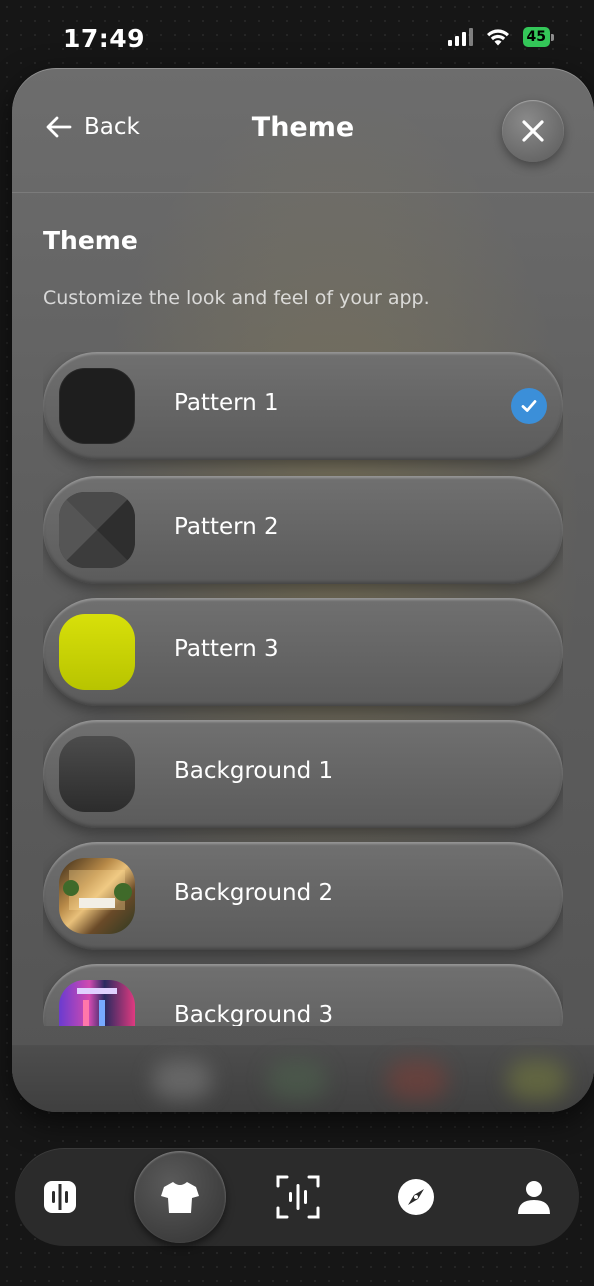 Image resolution: width=594 pixels, height=1286 pixels. I want to click on theme-option-label: Background 2, so click(254, 893).